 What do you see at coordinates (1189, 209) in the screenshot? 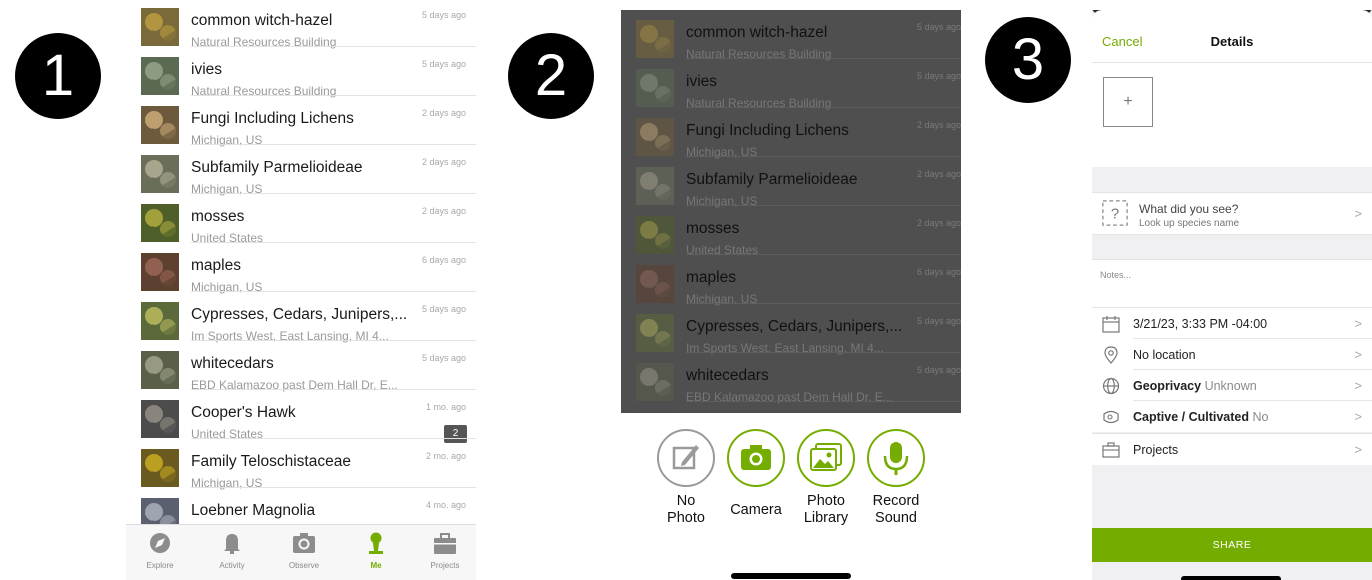
I see `species-question: What did you see?` at bounding box center [1189, 209].